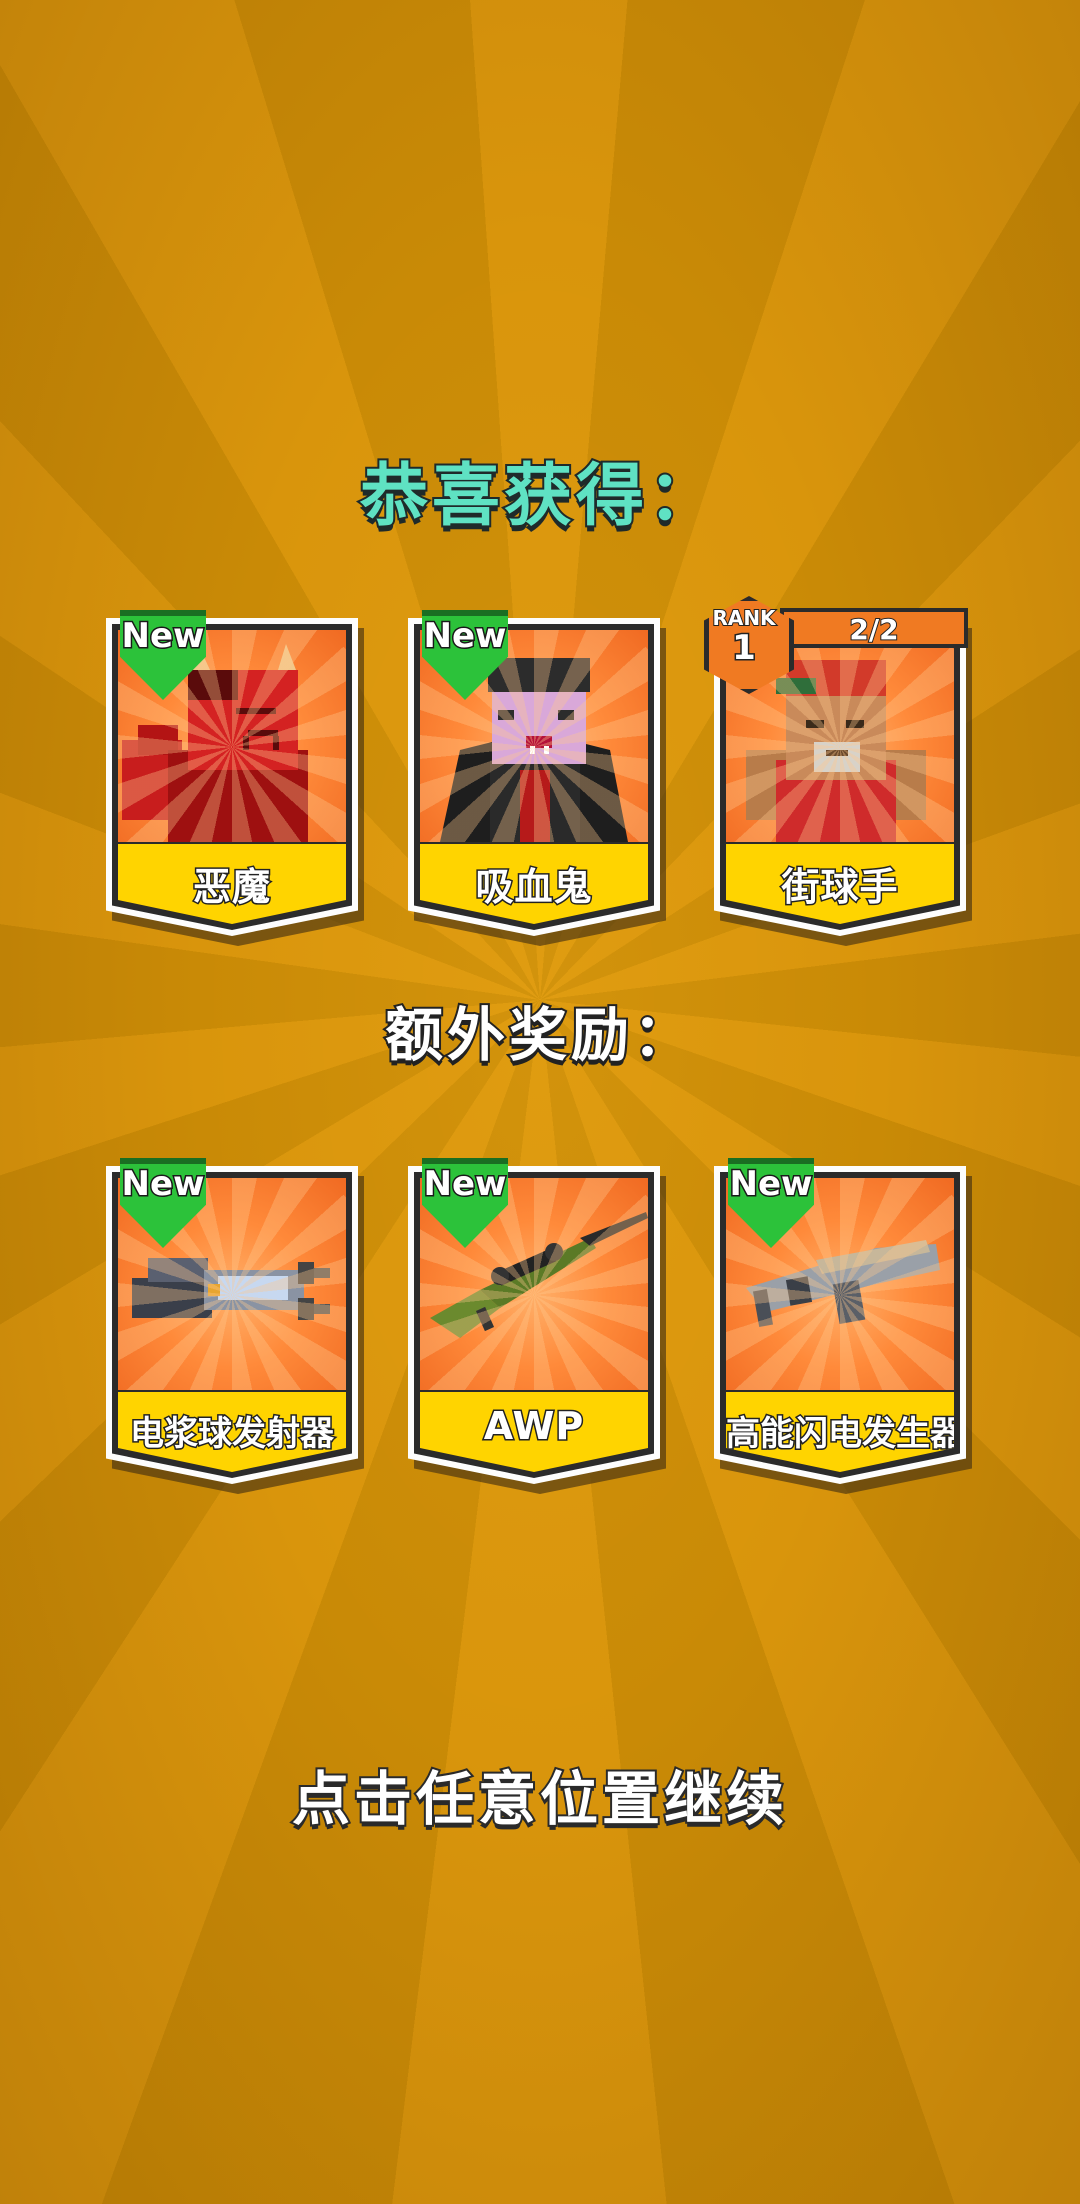 Image resolution: width=1080 pixels, height=2204 pixels. What do you see at coordinates (235, 778) in the screenshot?
I see `reward-card-devil: 恶魔 New` at bounding box center [235, 778].